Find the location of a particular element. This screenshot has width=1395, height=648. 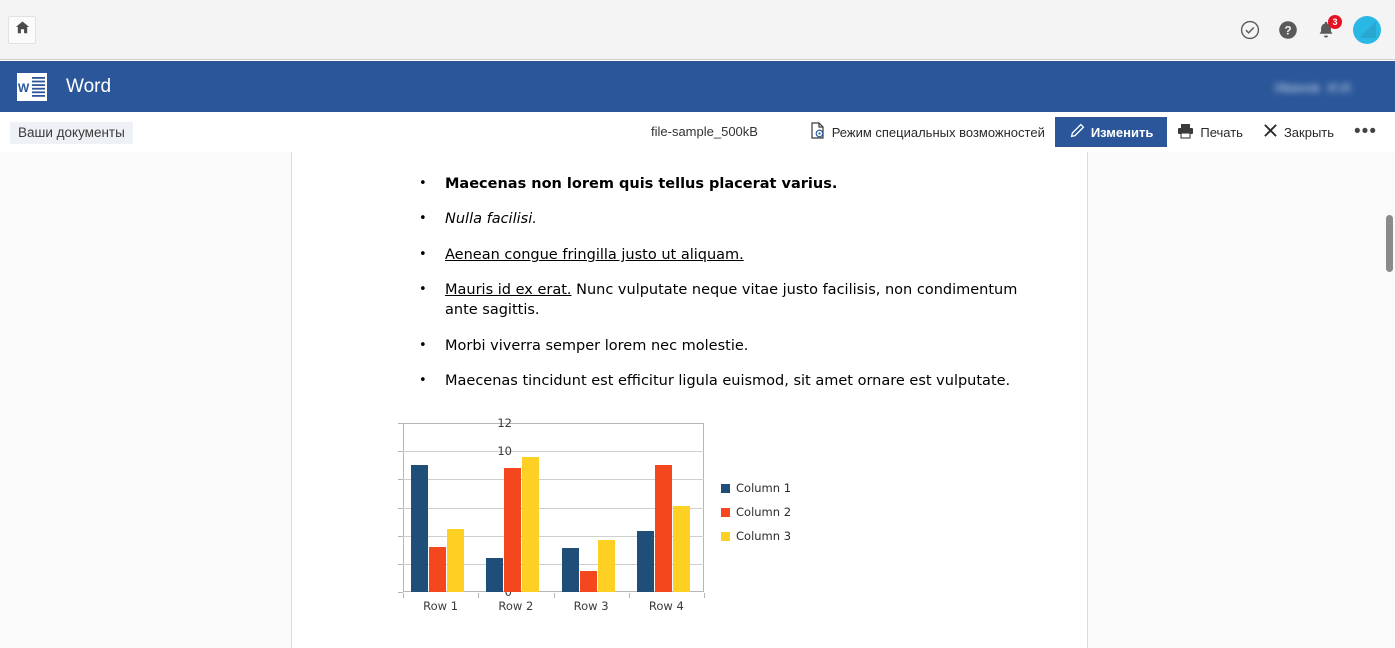

file-name-label: file-sample_500kB is located at coordinates (704, 131).